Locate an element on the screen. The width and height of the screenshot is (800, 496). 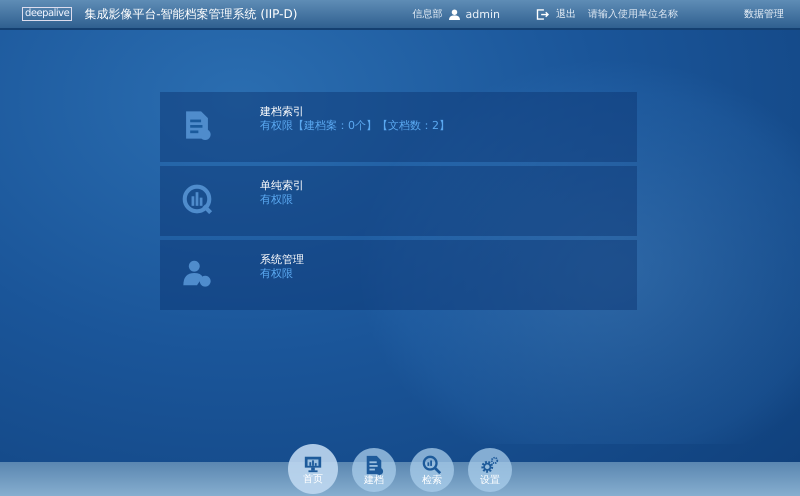
module-title: 单纯索引 is located at coordinates (282, 185).